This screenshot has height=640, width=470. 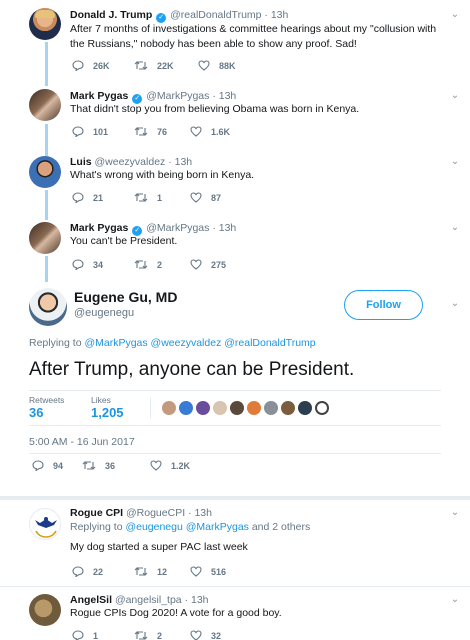 What do you see at coordinates (103, 264) in the screenshot?
I see `reply-button: 34` at bounding box center [103, 264].